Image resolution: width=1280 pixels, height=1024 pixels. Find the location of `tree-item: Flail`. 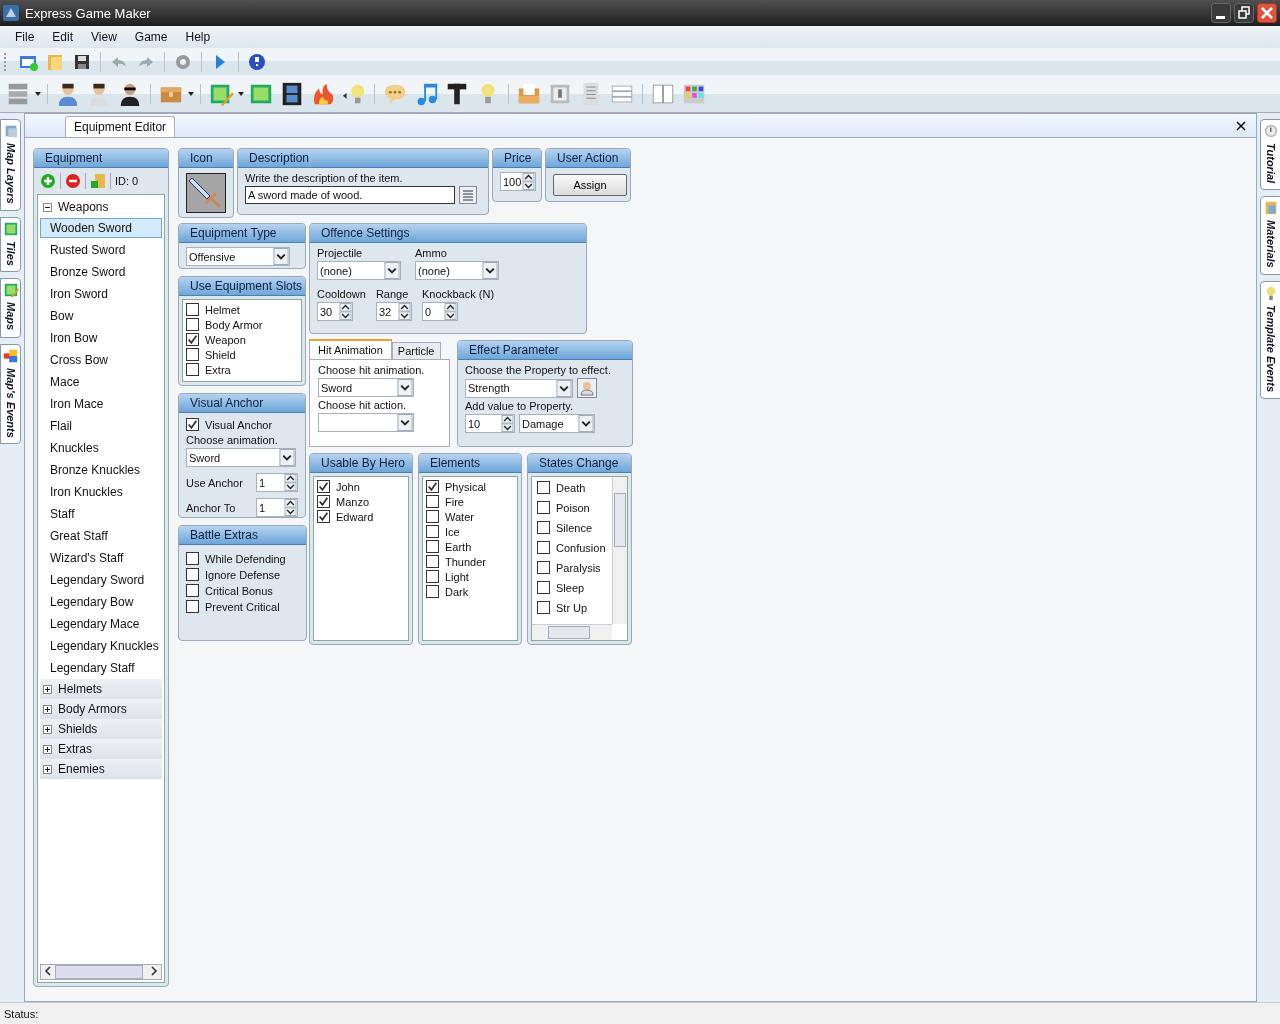

tree-item: Flail is located at coordinates (101, 426).